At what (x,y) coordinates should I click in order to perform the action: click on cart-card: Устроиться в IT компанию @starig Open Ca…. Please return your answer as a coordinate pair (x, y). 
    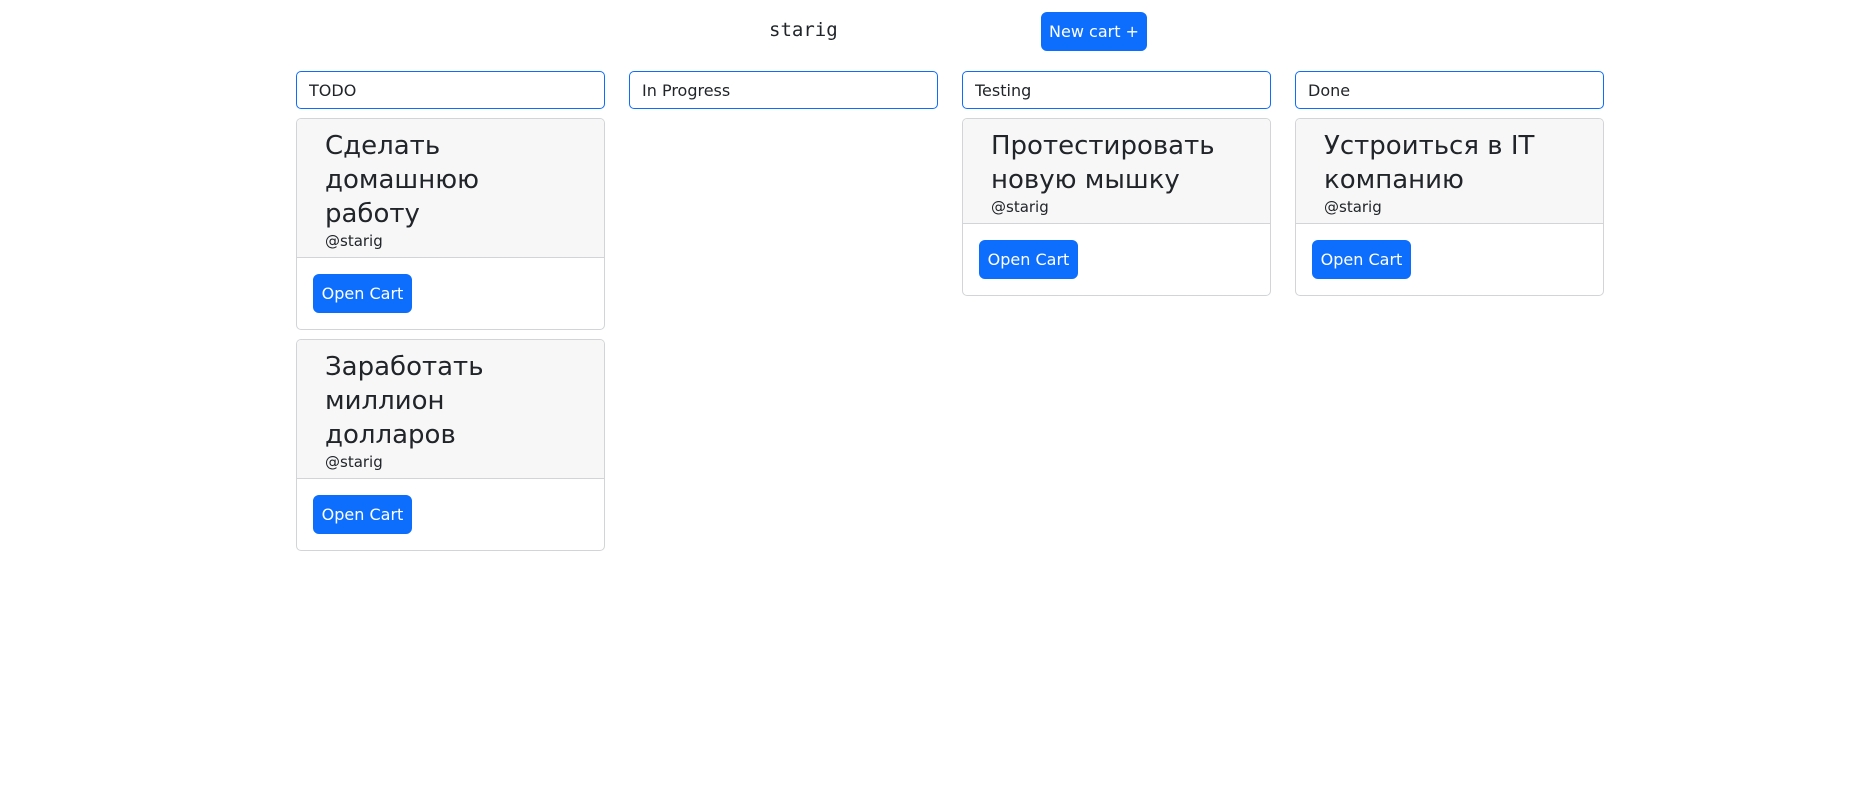
    Looking at the image, I should click on (1449, 207).